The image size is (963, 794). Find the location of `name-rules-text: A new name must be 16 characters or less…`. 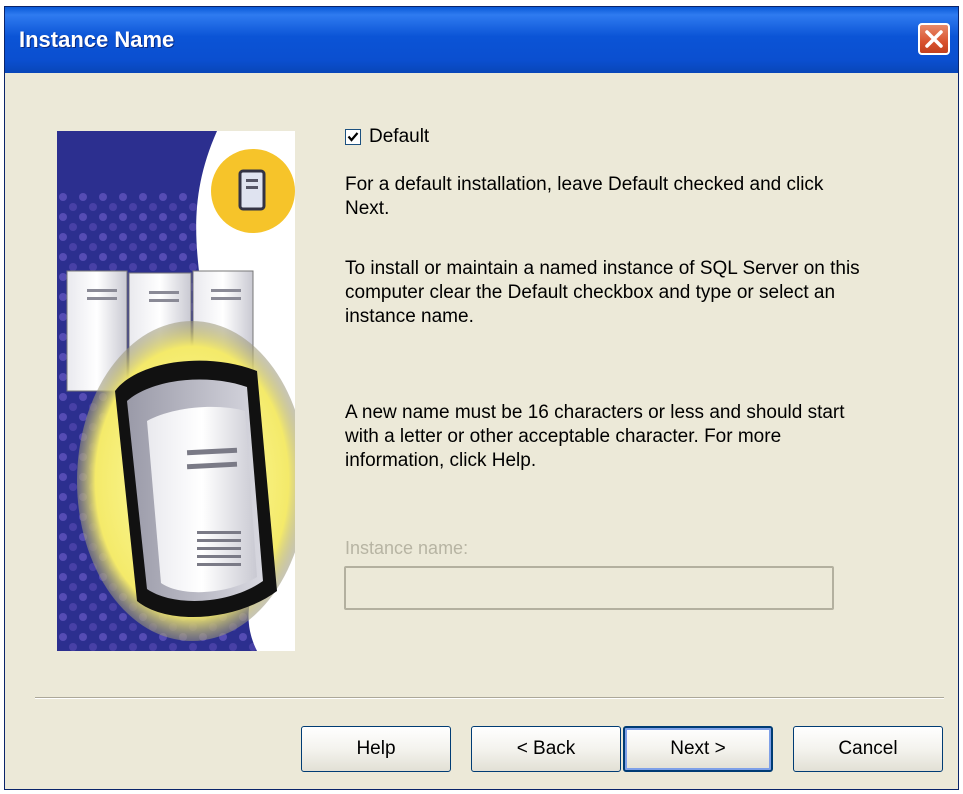

name-rules-text: A new name must be 16 characters or less… is located at coordinates (595, 436).